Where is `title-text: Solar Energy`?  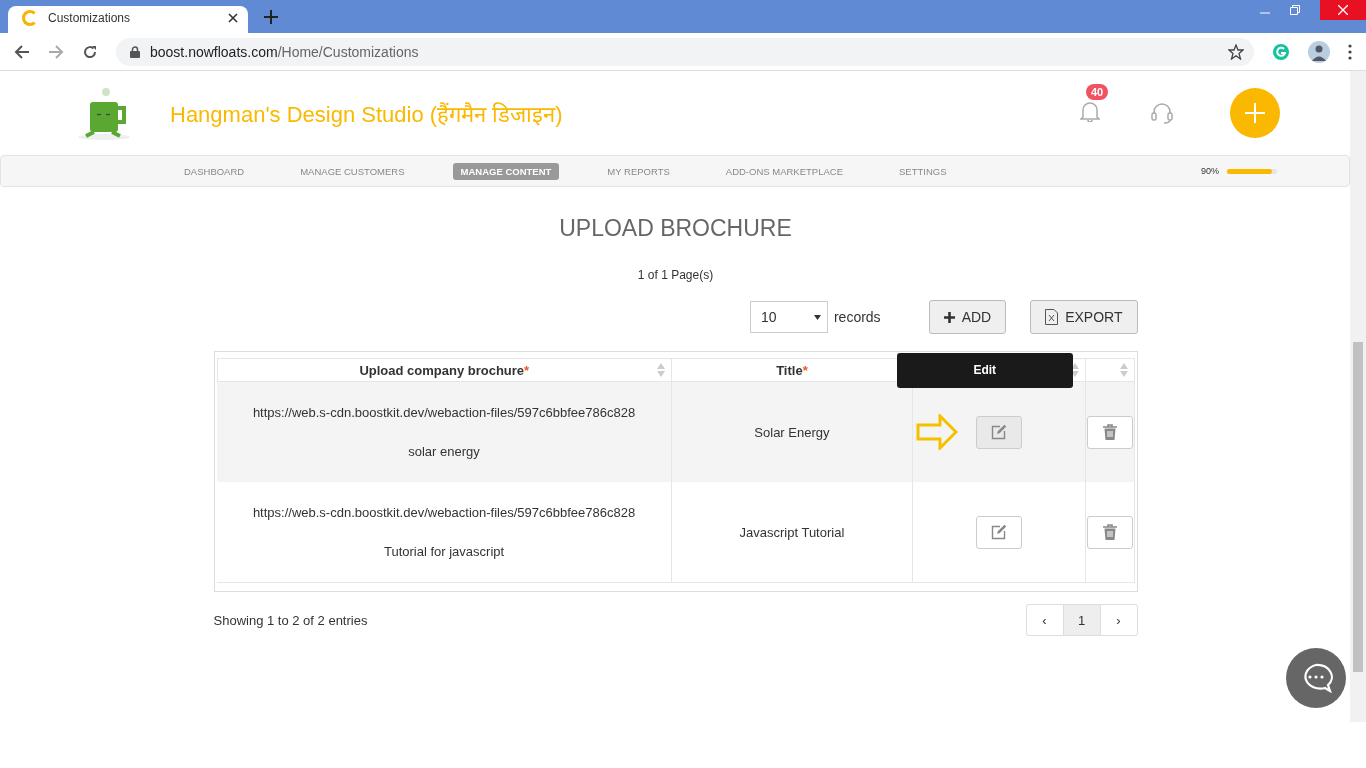
title-text: Solar Energy is located at coordinates (792, 432).